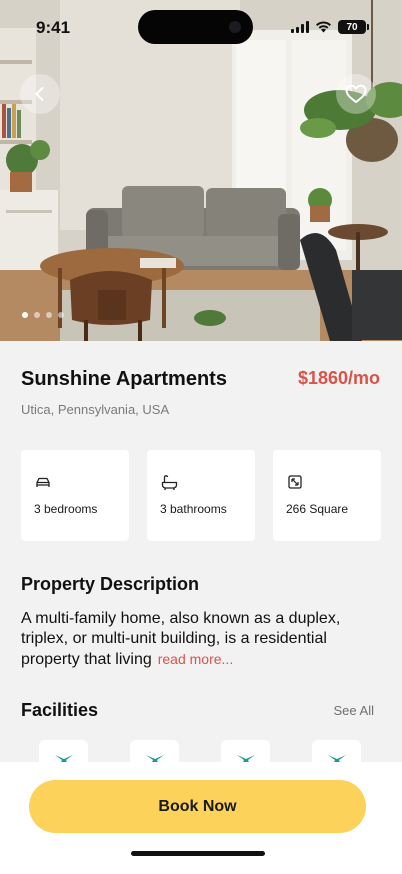 Image resolution: width=402 pixels, height=874 pixels. Describe the element at coordinates (75, 495) in the screenshot. I see `feature-card-bedrooms: 3 bedrooms` at that location.